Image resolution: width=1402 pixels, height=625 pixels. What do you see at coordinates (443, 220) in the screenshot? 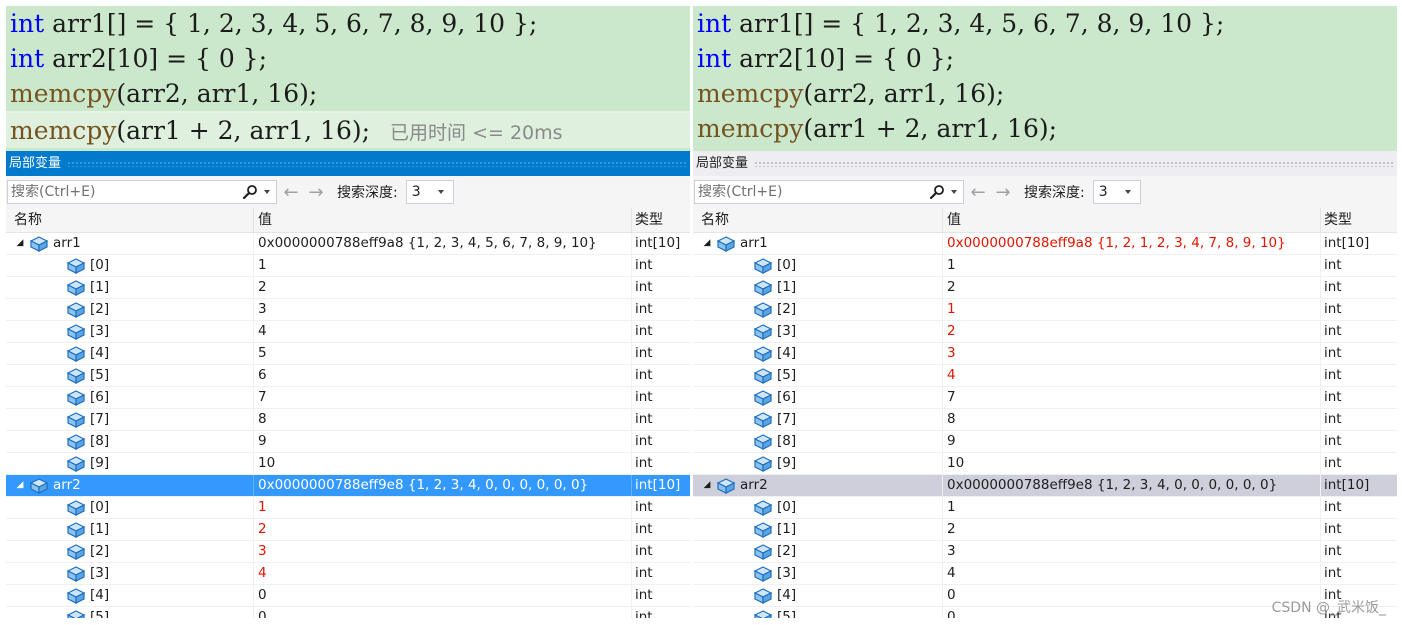
I see `header-value: 值` at bounding box center [443, 220].